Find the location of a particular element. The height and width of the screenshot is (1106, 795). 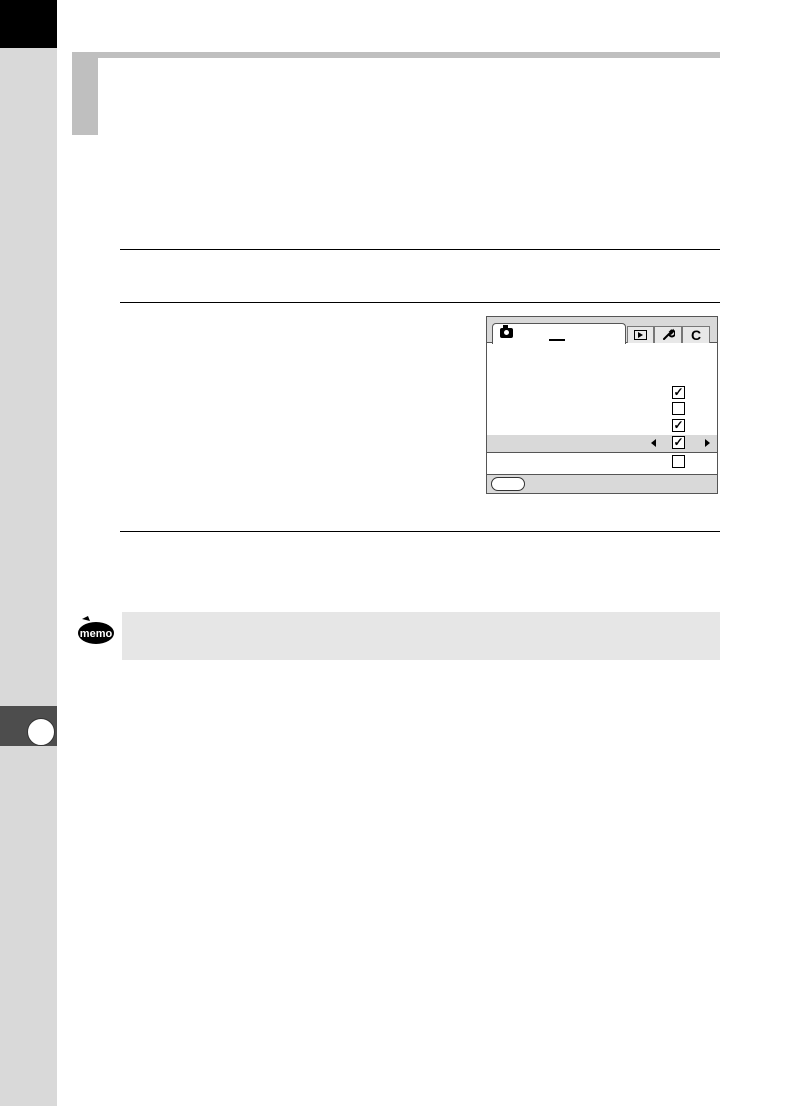

menu-tab-bar: C is located at coordinates (602, 330).